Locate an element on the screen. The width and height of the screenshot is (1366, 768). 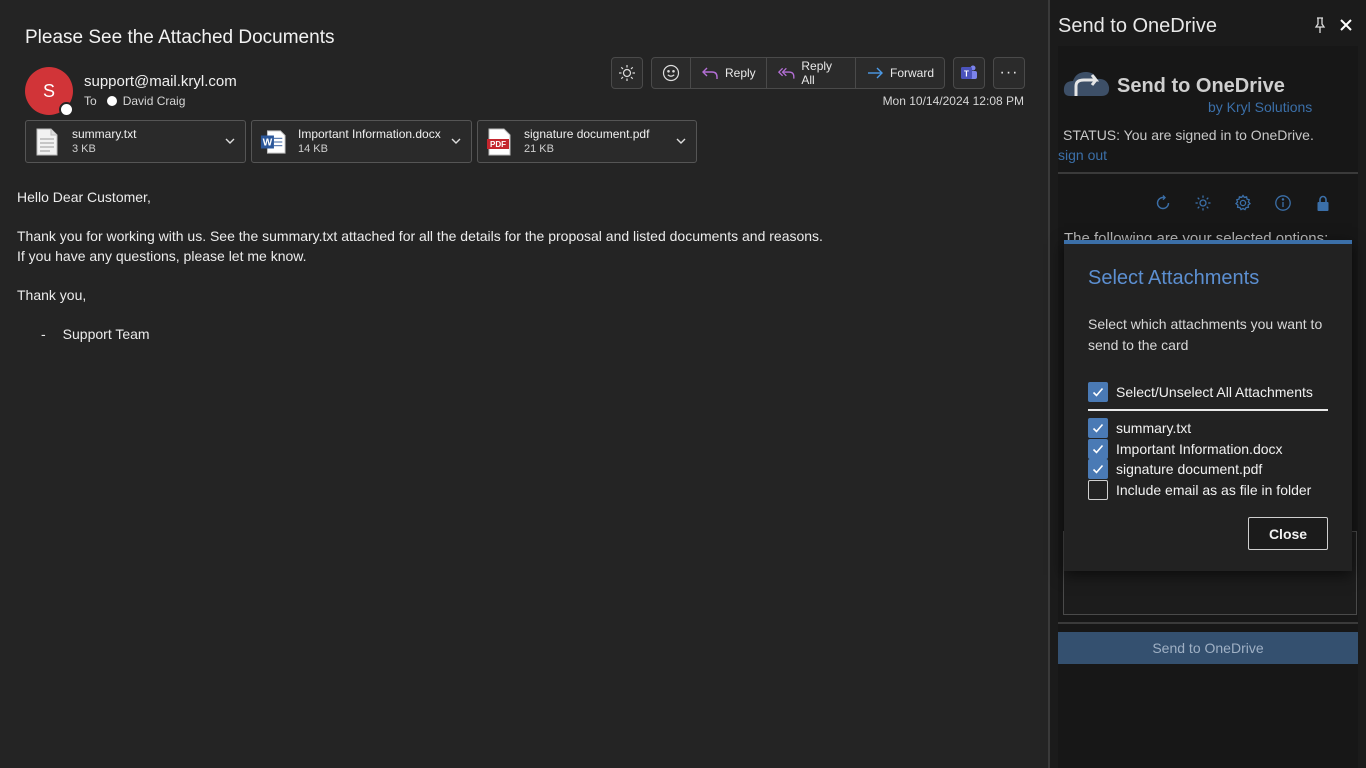
select-all-checkbox is located at coordinates (1098, 392).